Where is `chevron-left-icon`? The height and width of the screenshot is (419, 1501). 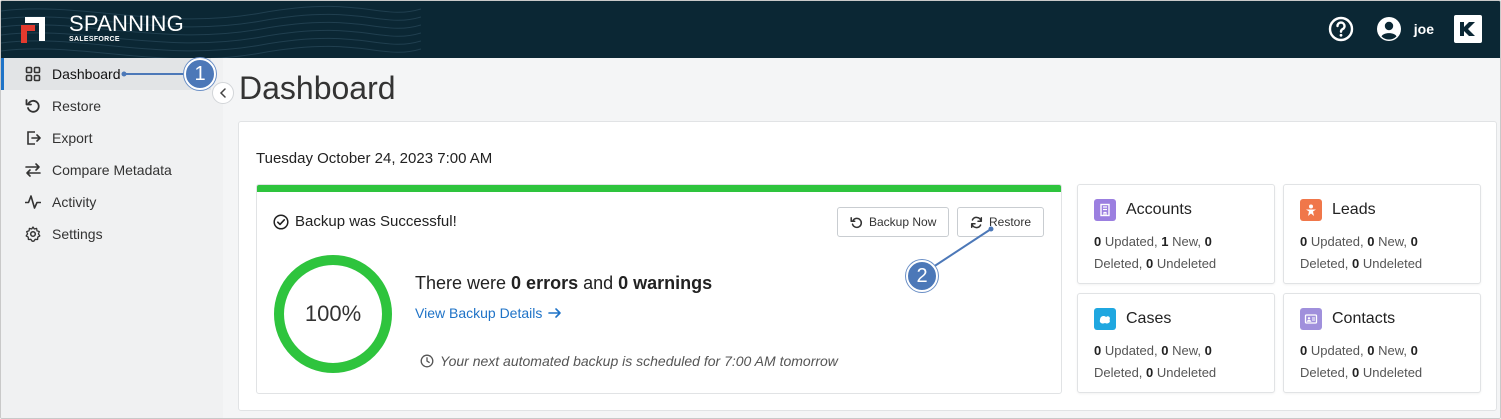 chevron-left-icon is located at coordinates (222, 93).